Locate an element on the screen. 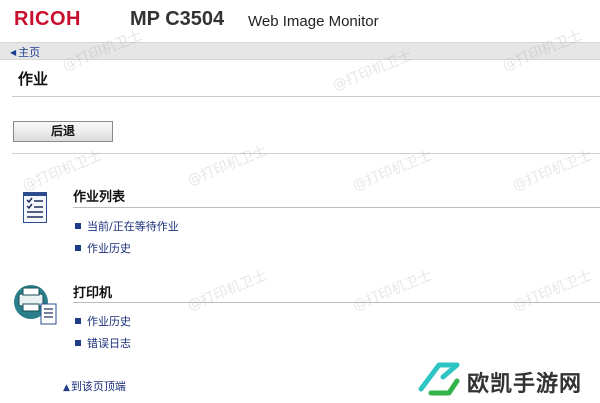  section-title-job-list: 作业列表 is located at coordinates (99, 197).